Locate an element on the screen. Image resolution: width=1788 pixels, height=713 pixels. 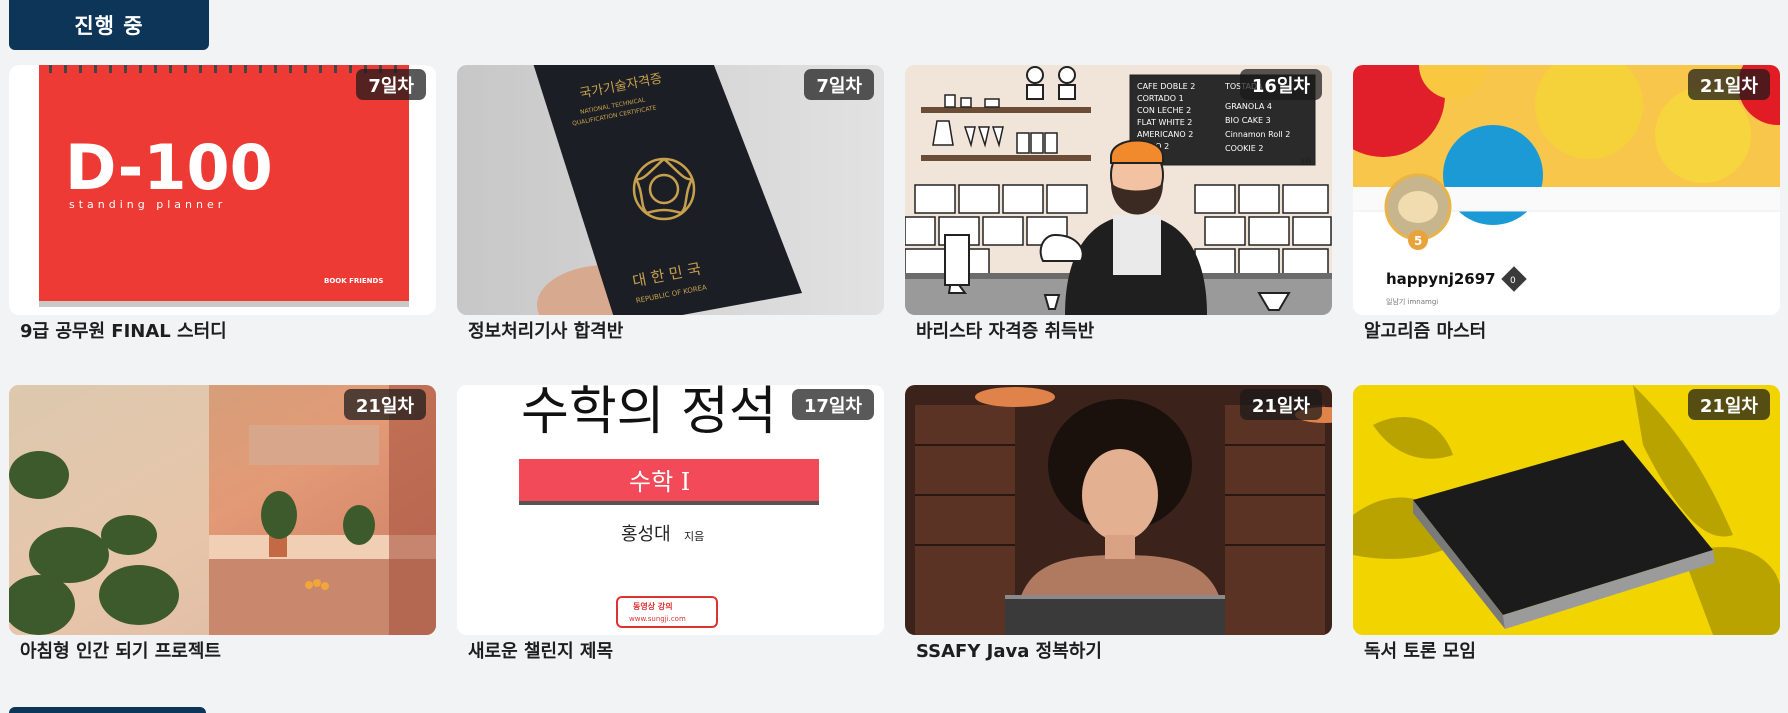
svg-text: CAFE DOBLE 2 is located at coordinates (1166, 86).